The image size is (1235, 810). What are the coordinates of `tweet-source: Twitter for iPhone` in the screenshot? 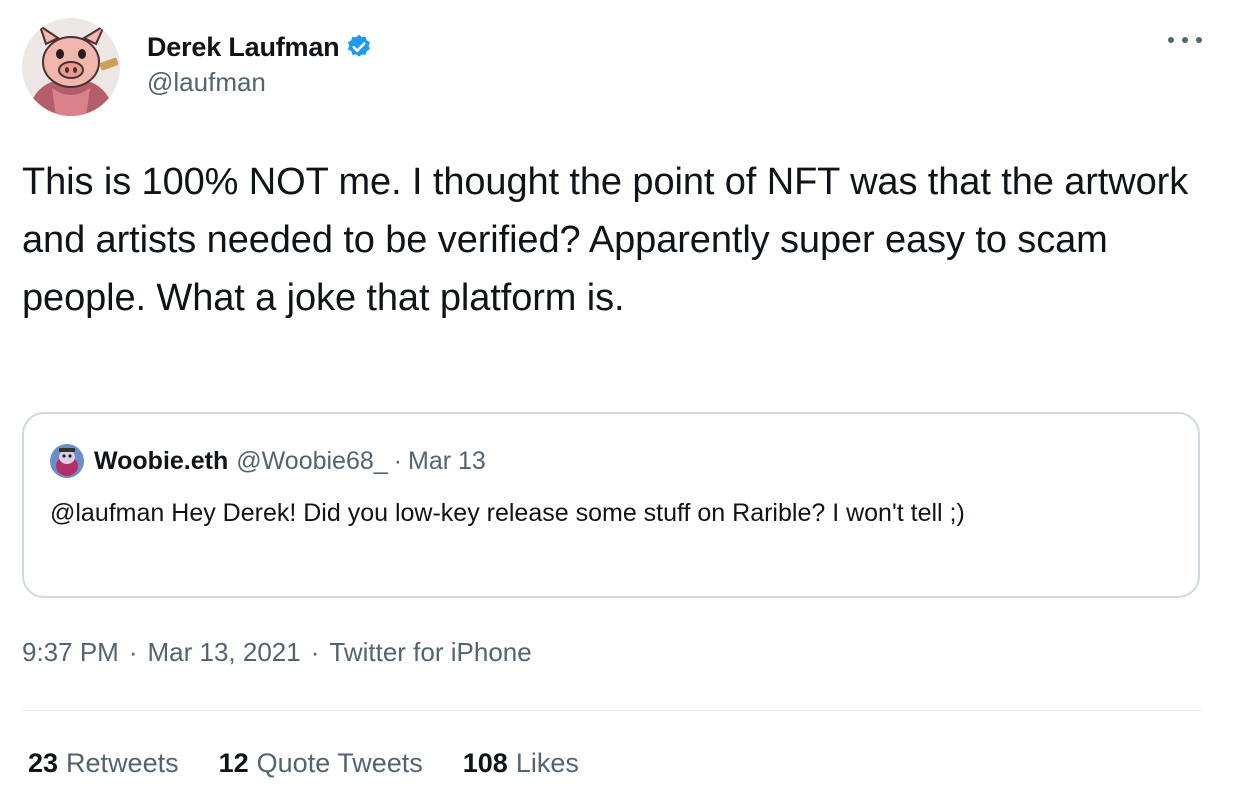 It's located at (430, 652).